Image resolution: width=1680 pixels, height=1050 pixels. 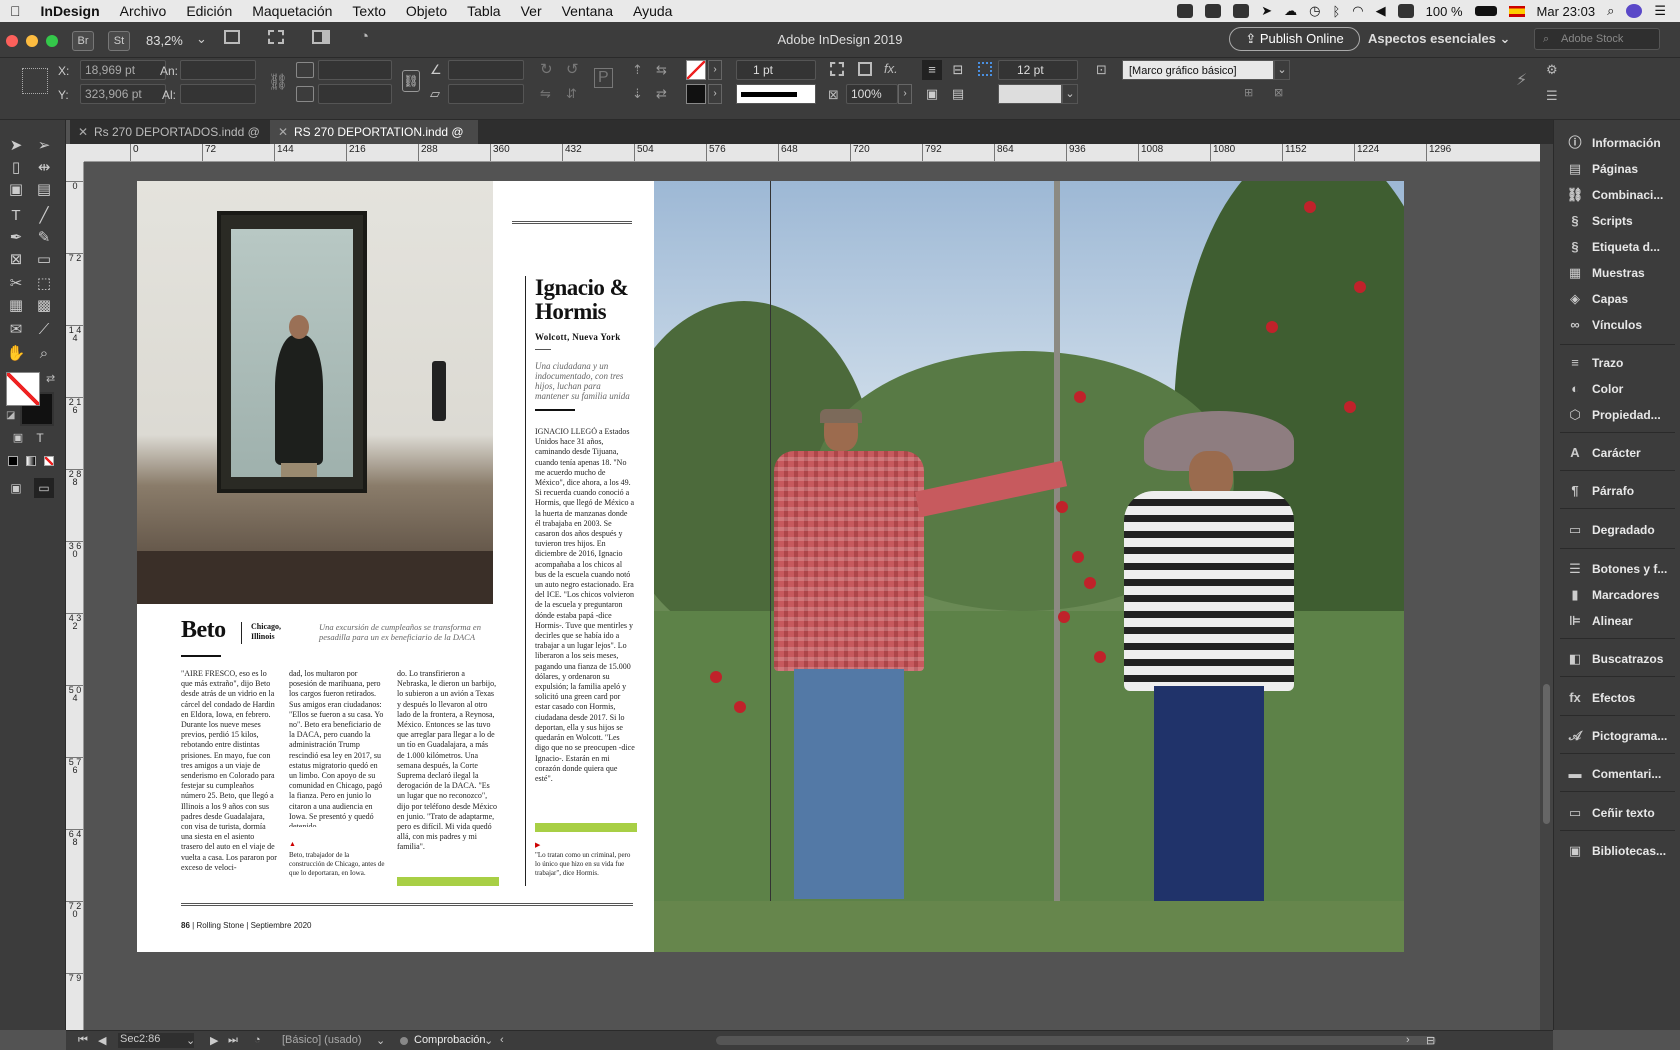 What do you see at coordinates (486, 94) in the screenshot?
I see `shear-field` at bounding box center [486, 94].